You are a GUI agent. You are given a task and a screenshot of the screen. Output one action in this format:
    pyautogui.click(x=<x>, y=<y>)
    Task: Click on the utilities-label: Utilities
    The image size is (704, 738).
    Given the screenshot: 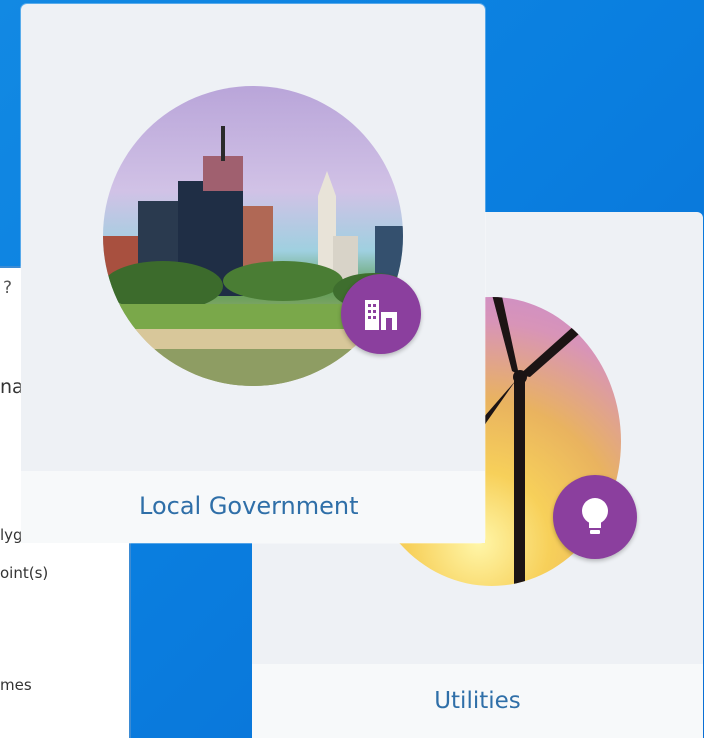 What is the action you would take?
    pyautogui.click(x=477, y=701)
    